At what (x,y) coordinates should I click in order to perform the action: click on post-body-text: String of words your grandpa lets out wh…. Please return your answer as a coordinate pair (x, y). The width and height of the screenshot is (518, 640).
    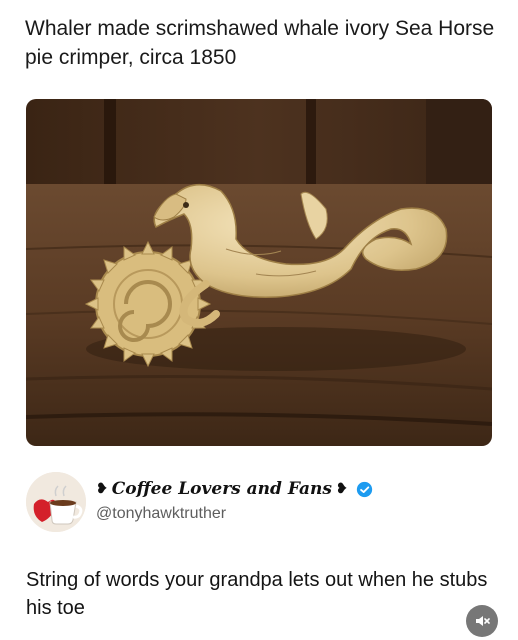
    Looking at the image, I should click on (257, 594).